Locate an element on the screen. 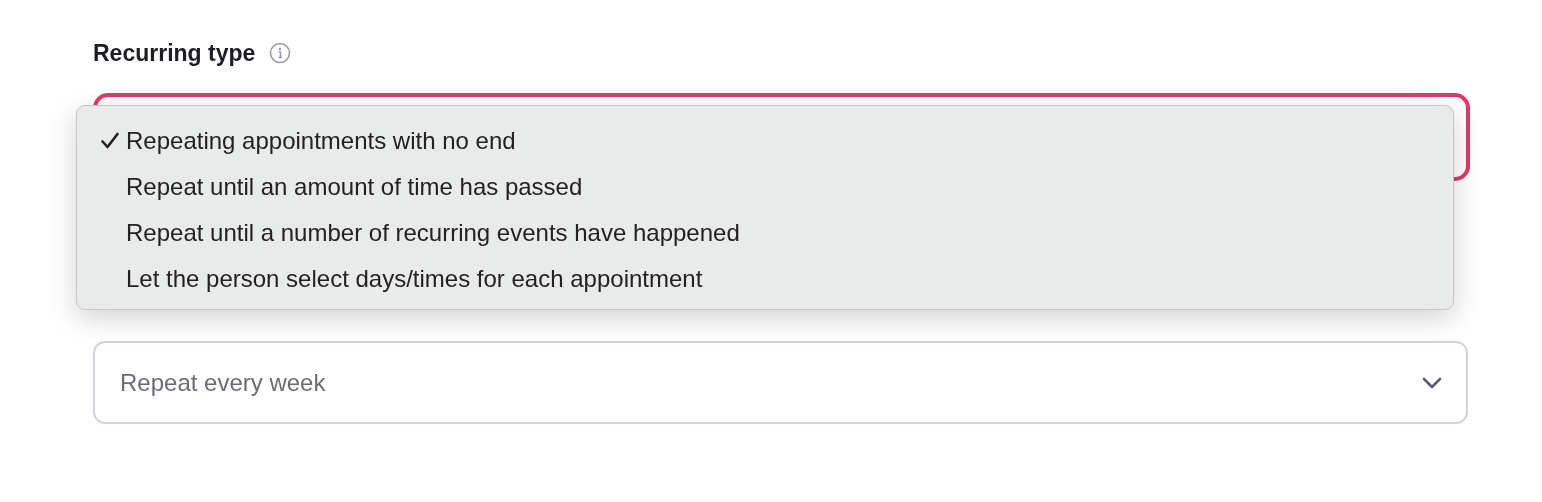 The image size is (1542, 502). menu-item: Repeating appointments with no end is located at coordinates (765, 141).